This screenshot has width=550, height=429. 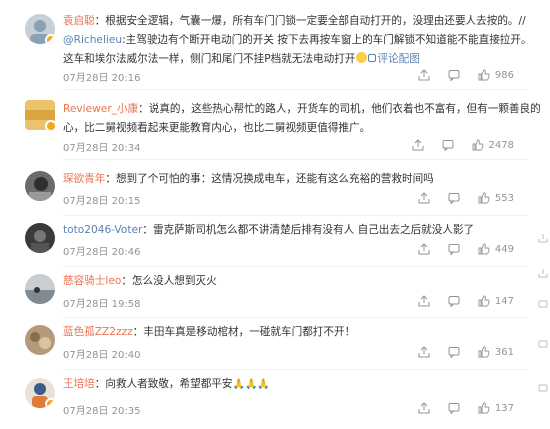 What do you see at coordinates (102, 355) in the screenshot?
I see `comment-date: 07月28日 20:40` at bounding box center [102, 355].